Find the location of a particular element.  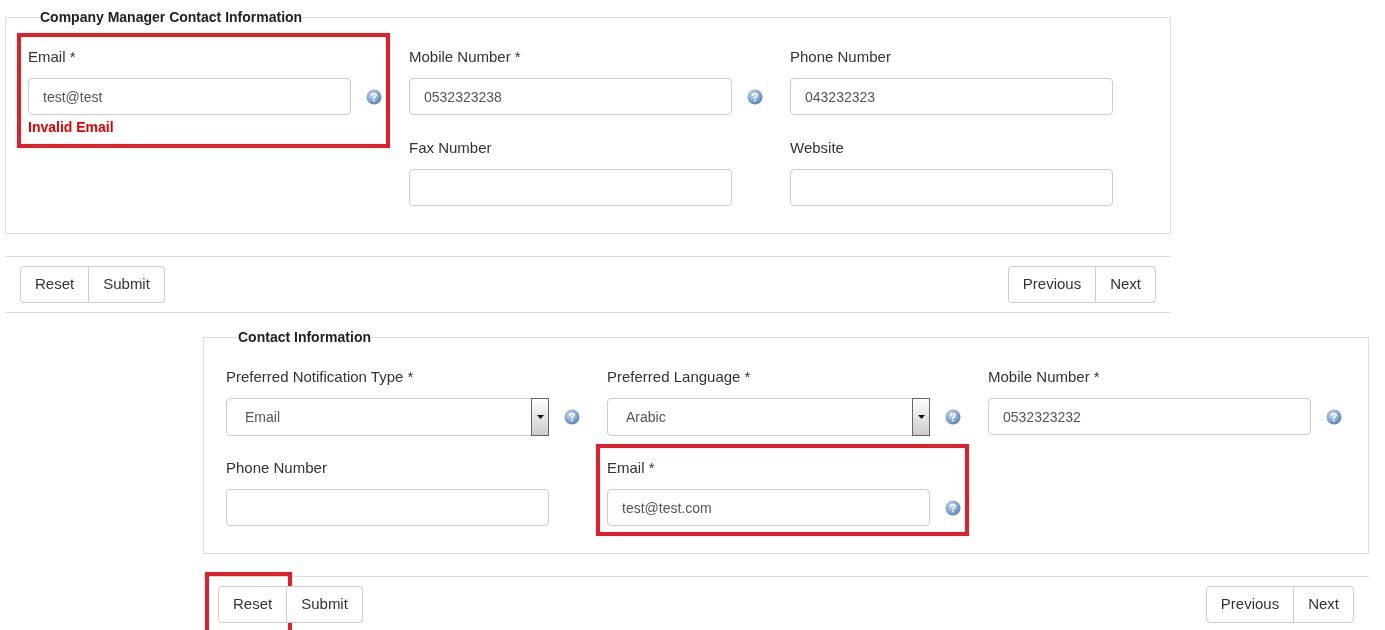

dropdown: Arabic is located at coordinates (768, 417).